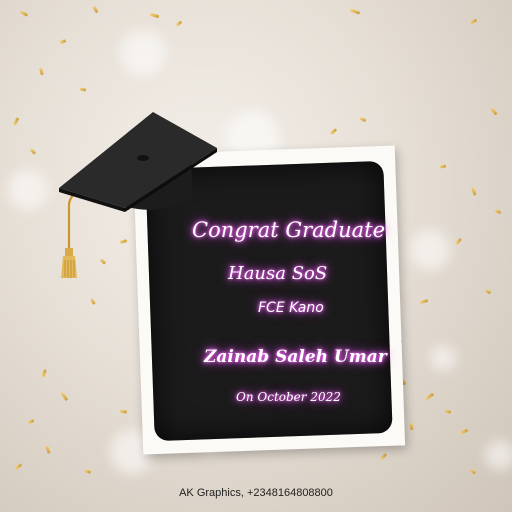 Image resolution: width=512 pixels, height=512 pixels. I want to click on card-heading: Congrat Graduate, so click(289, 230).